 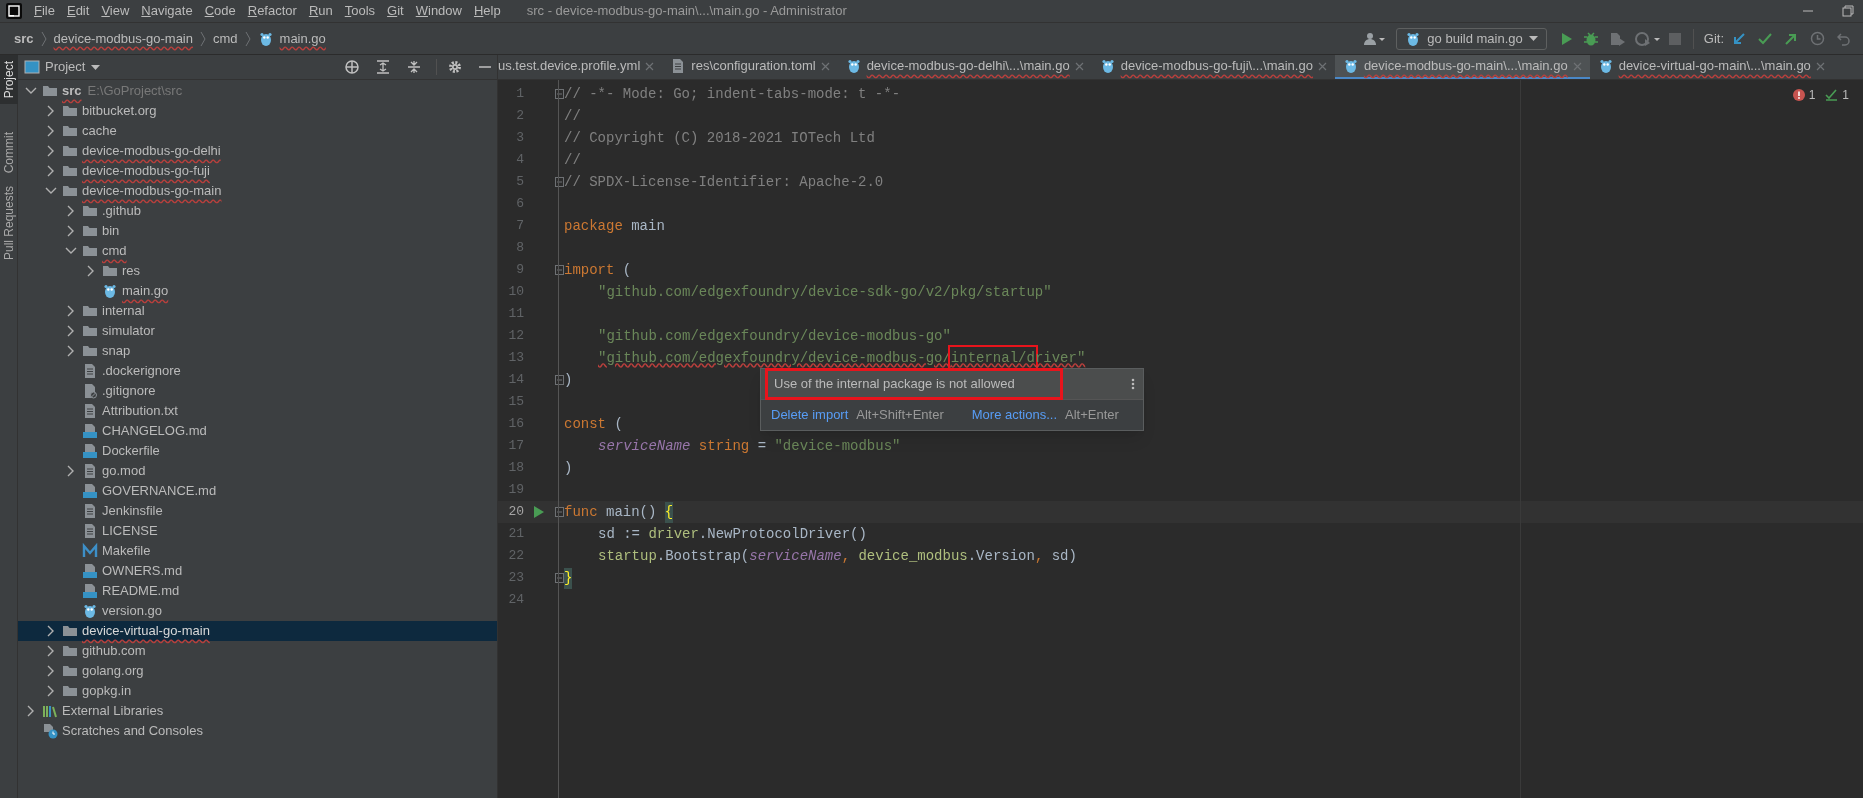 I want to click on restore-icon, so click(x=1848, y=11).